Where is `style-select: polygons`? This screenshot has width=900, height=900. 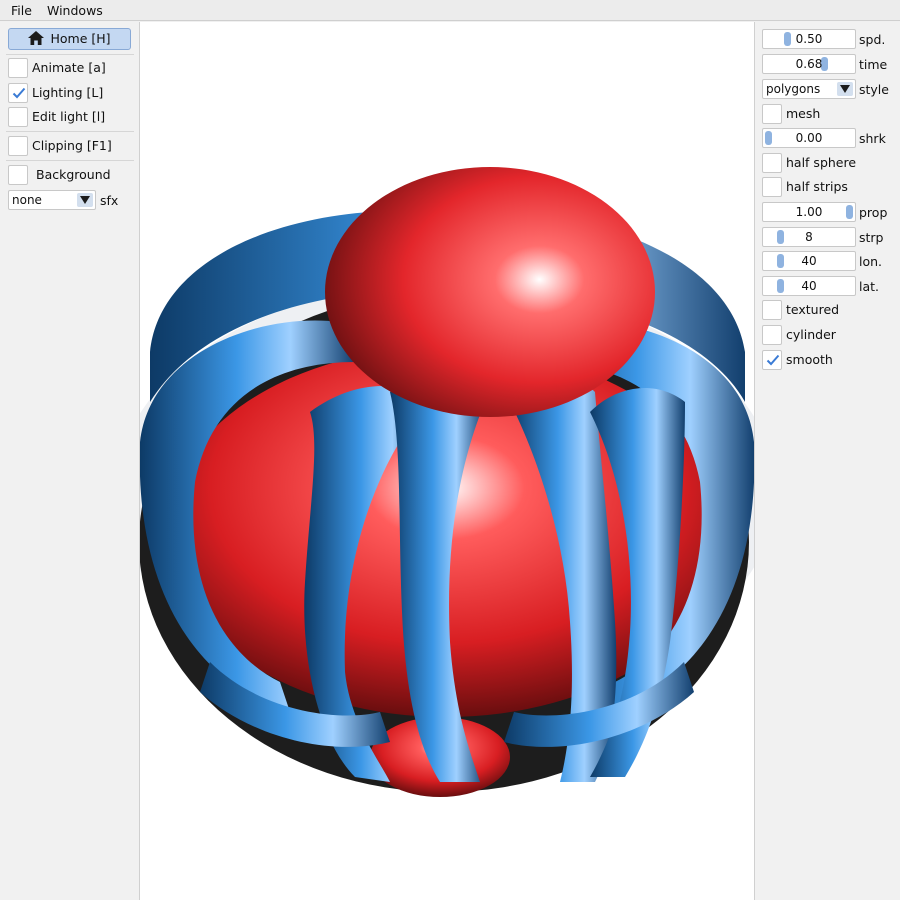 style-select: polygons is located at coordinates (809, 89).